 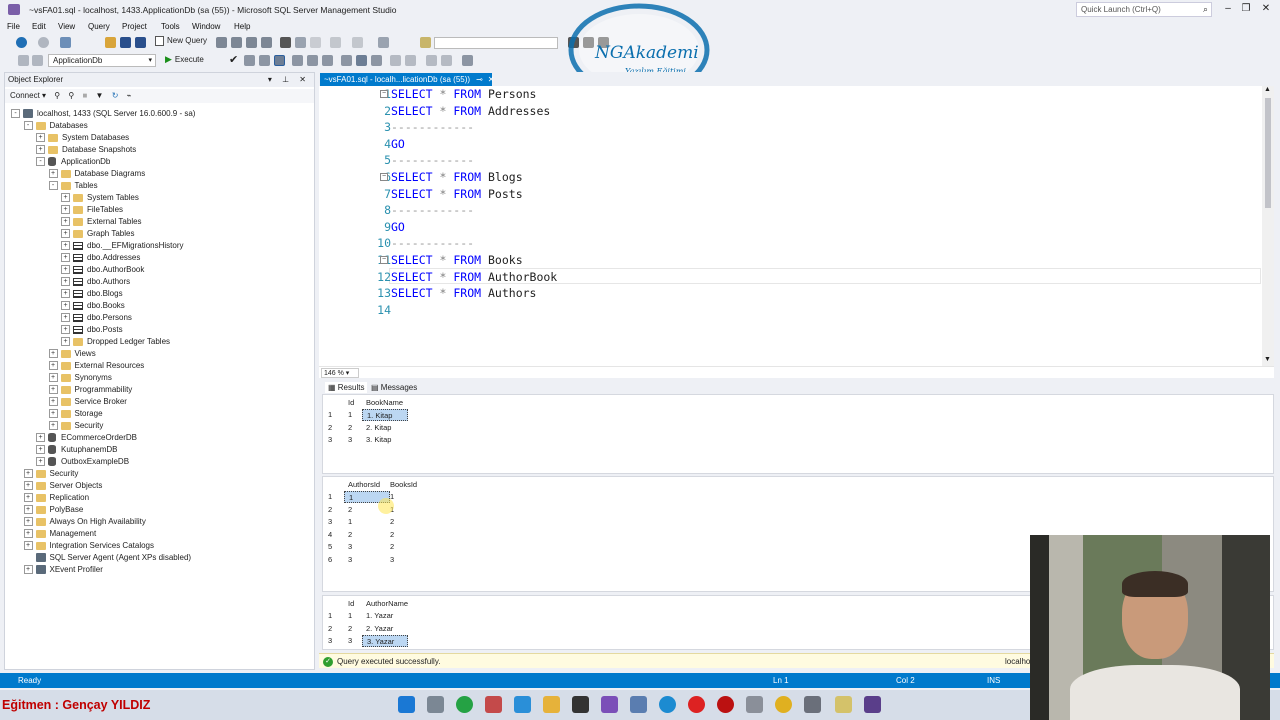 What do you see at coordinates (84, 95) in the screenshot?
I see `stop-icon: ■` at bounding box center [84, 95].